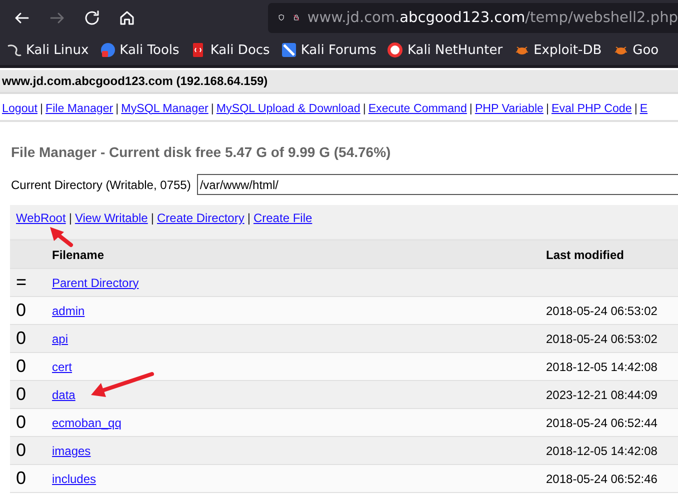  I want to click on ring-icon, so click(395, 50).